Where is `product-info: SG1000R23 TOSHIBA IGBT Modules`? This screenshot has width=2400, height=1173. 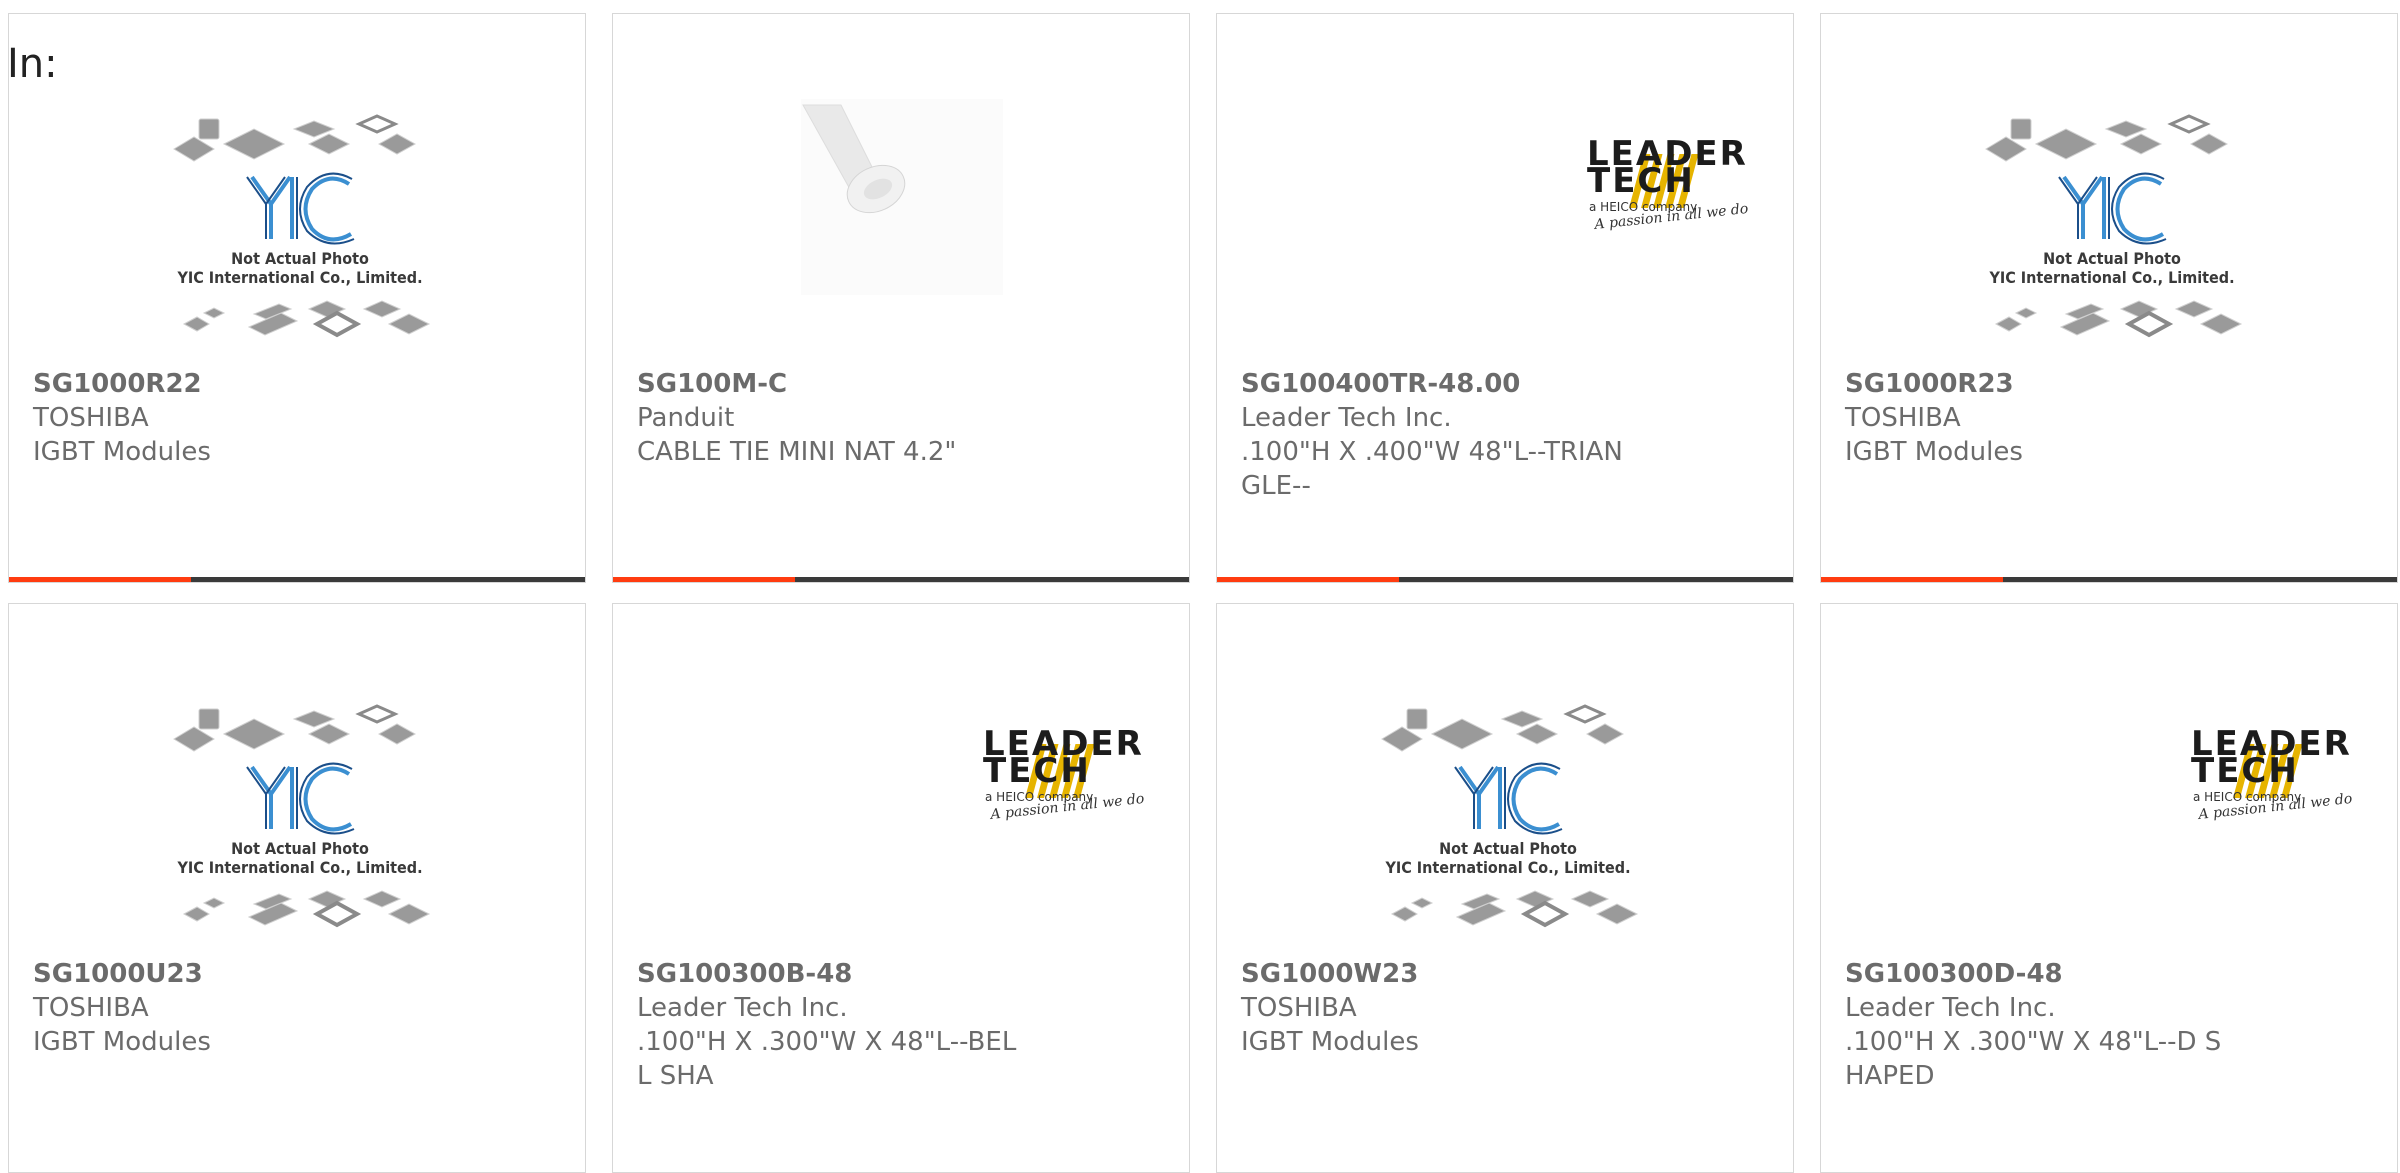 product-info: SG1000R23 TOSHIBA IGBT Modules is located at coordinates (2110, 418).